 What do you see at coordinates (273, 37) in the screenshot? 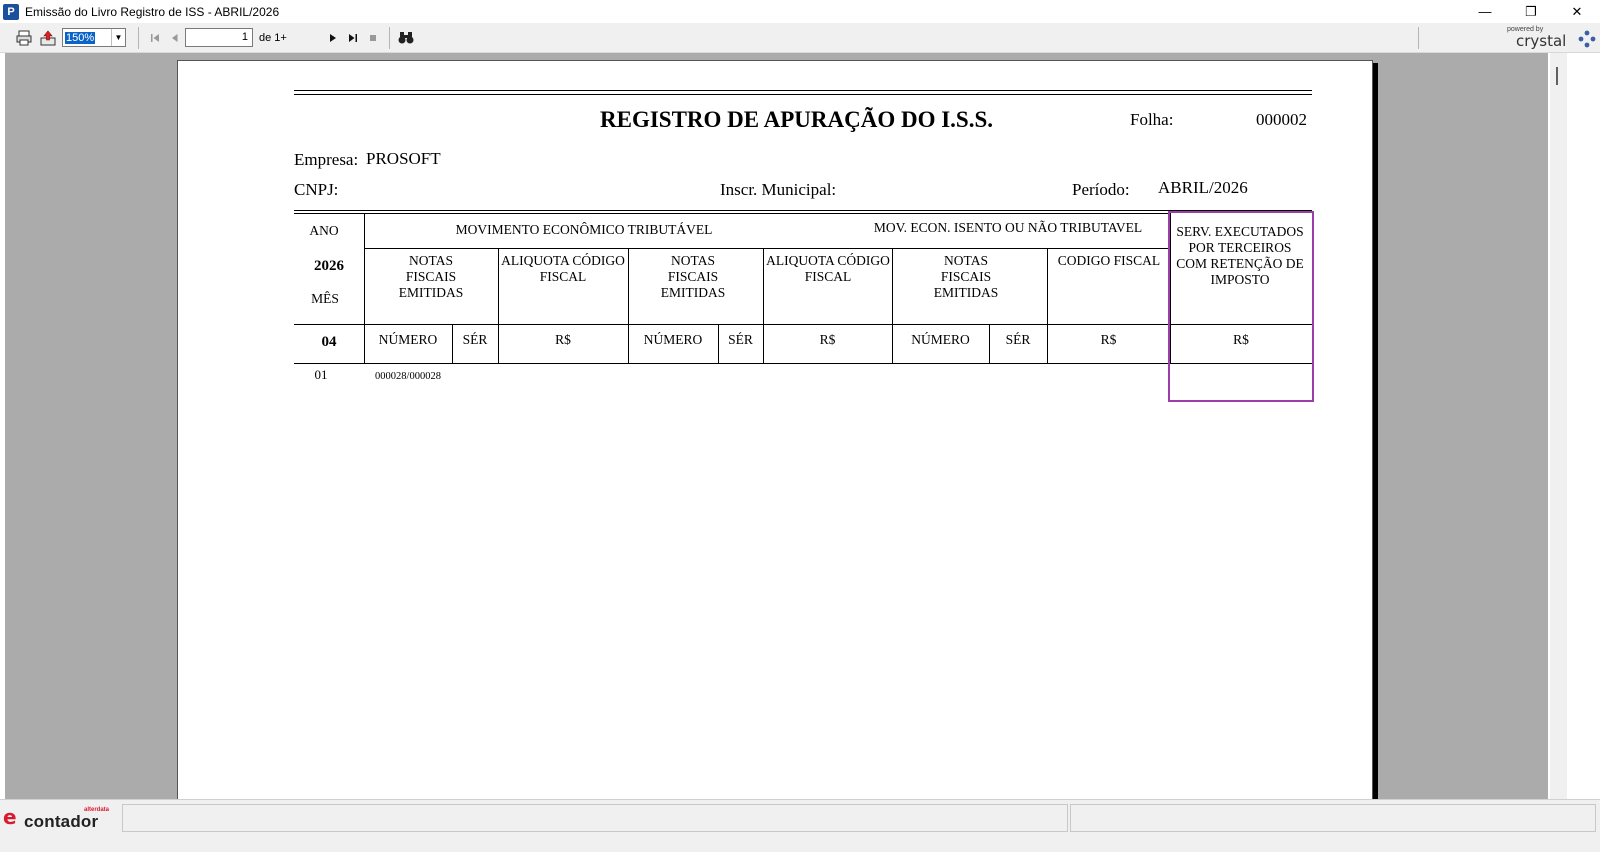
I see `page-count: de 1+` at bounding box center [273, 37].